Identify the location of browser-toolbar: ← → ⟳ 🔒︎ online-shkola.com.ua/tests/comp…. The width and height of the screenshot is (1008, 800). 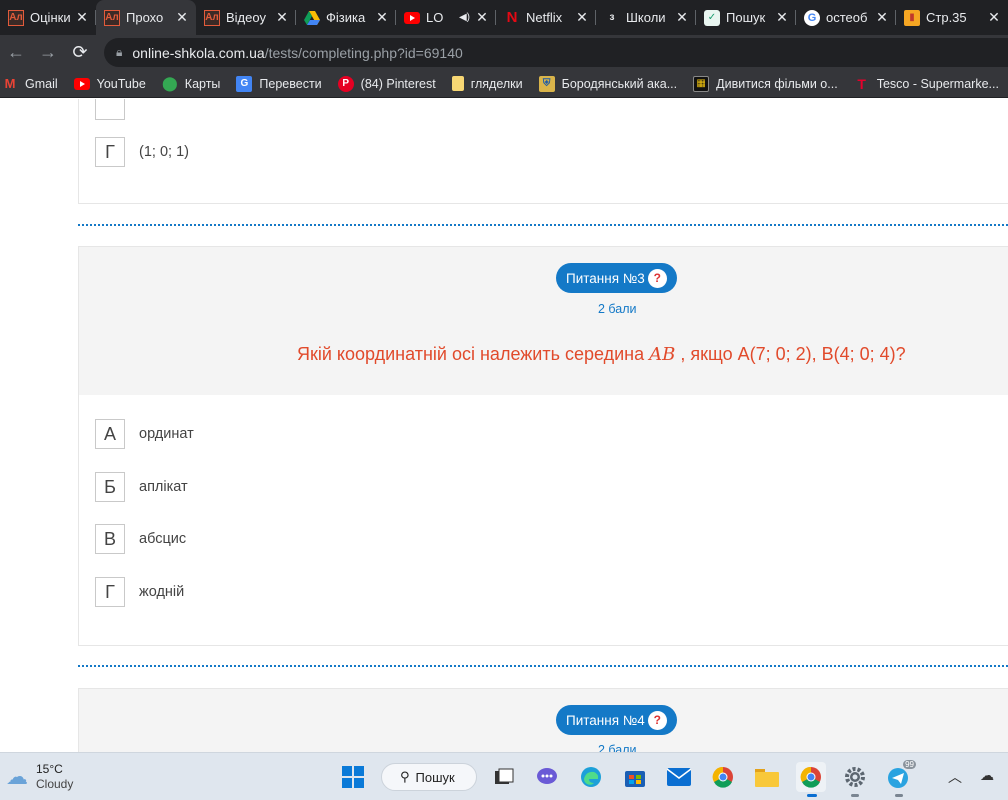
(504, 52).